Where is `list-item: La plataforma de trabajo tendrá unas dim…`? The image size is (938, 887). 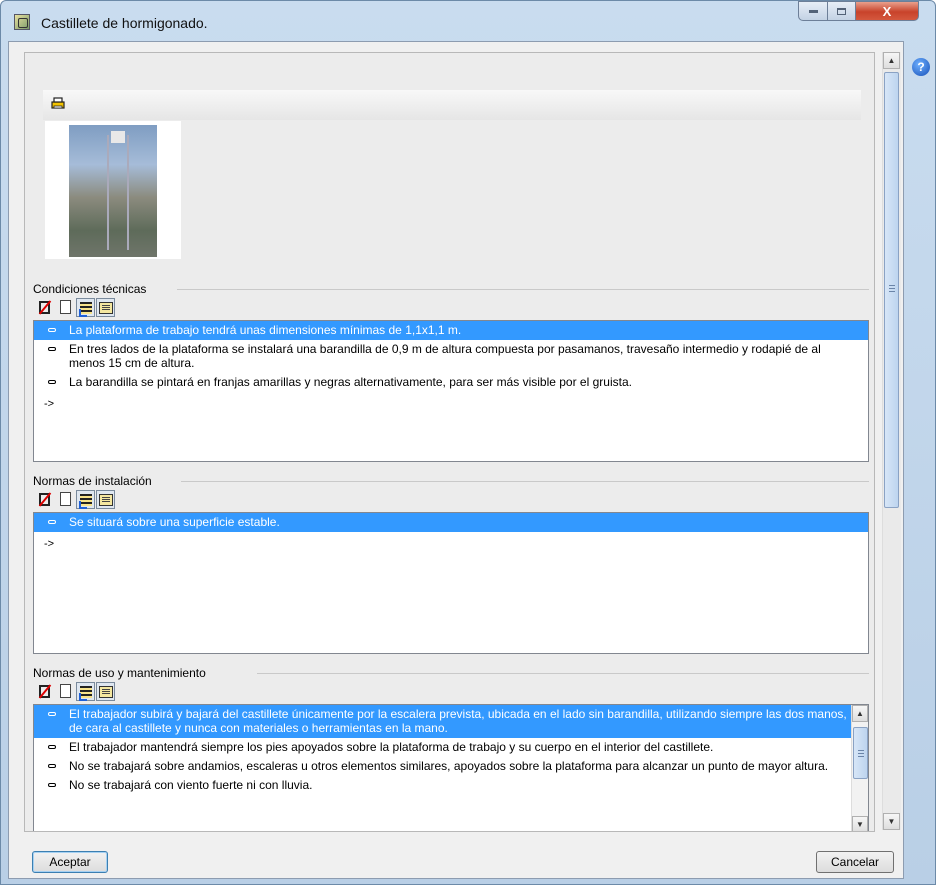
list-item: La plataforma de trabajo tendrá unas dim… is located at coordinates (451, 330).